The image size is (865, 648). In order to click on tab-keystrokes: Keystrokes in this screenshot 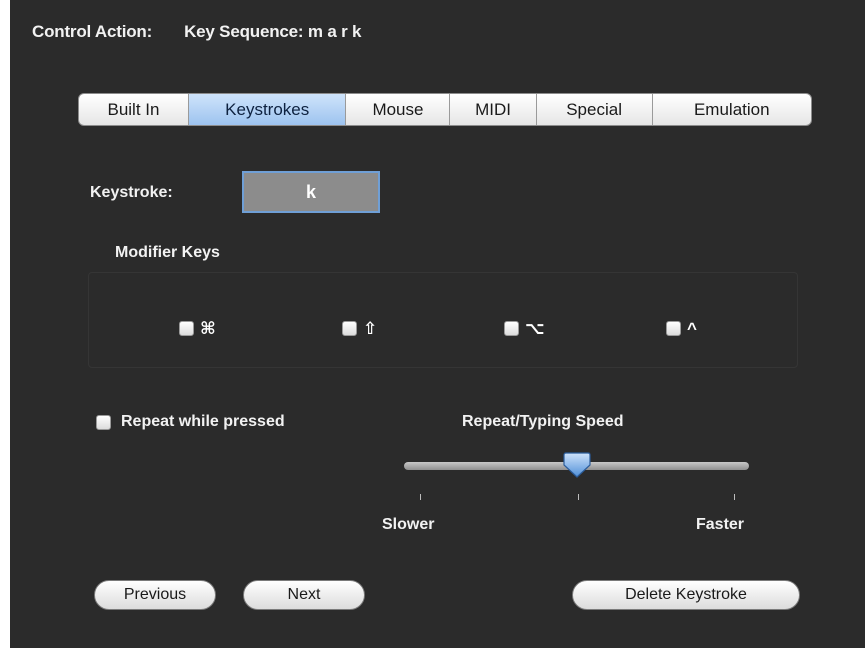, I will do `click(267, 109)`.